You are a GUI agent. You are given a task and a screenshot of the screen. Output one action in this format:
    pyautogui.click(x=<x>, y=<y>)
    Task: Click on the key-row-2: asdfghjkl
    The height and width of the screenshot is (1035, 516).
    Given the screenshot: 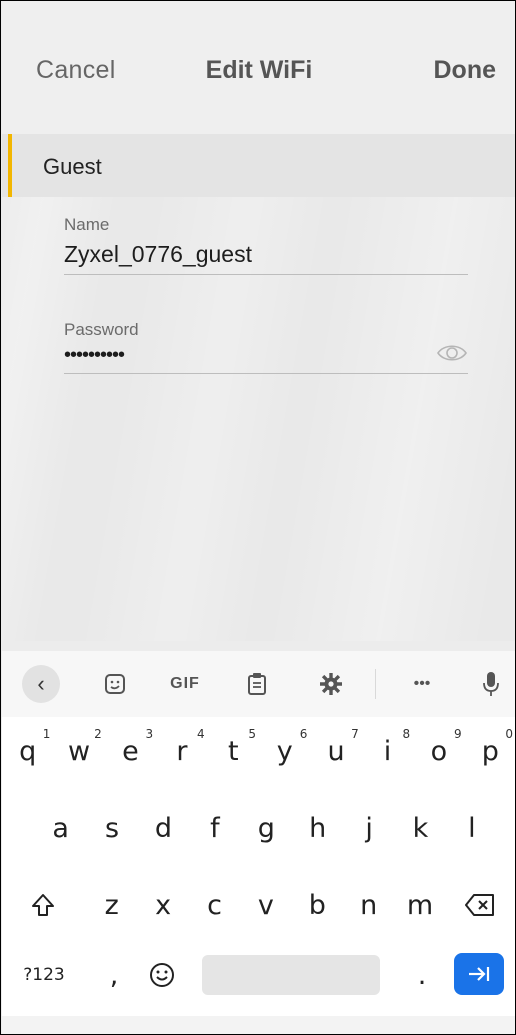 What is the action you would take?
    pyautogui.click(x=258, y=828)
    